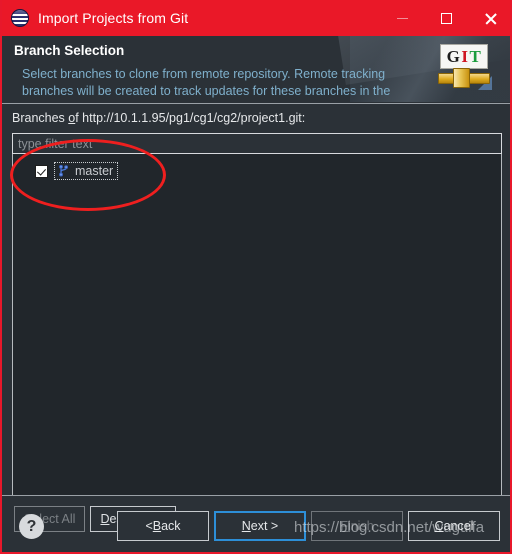 The width and height of the screenshot is (512, 554). I want to click on deselect-all-mnemonic: D, so click(105, 519).